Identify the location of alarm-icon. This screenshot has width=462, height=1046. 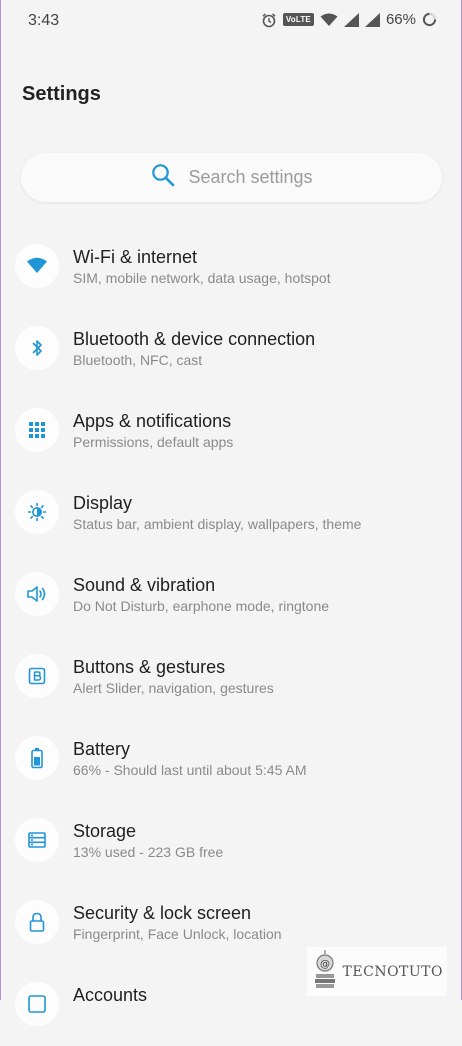
(269, 20).